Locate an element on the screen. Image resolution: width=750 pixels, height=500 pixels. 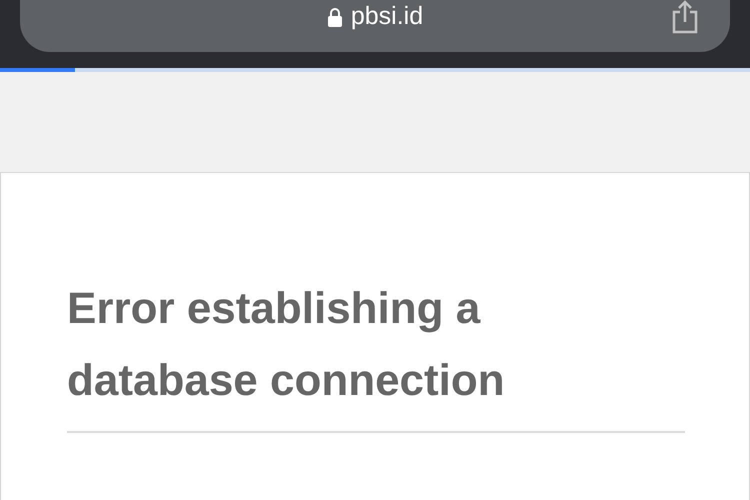
address-bar: pbsi.id is located at coordinates (375, 26).